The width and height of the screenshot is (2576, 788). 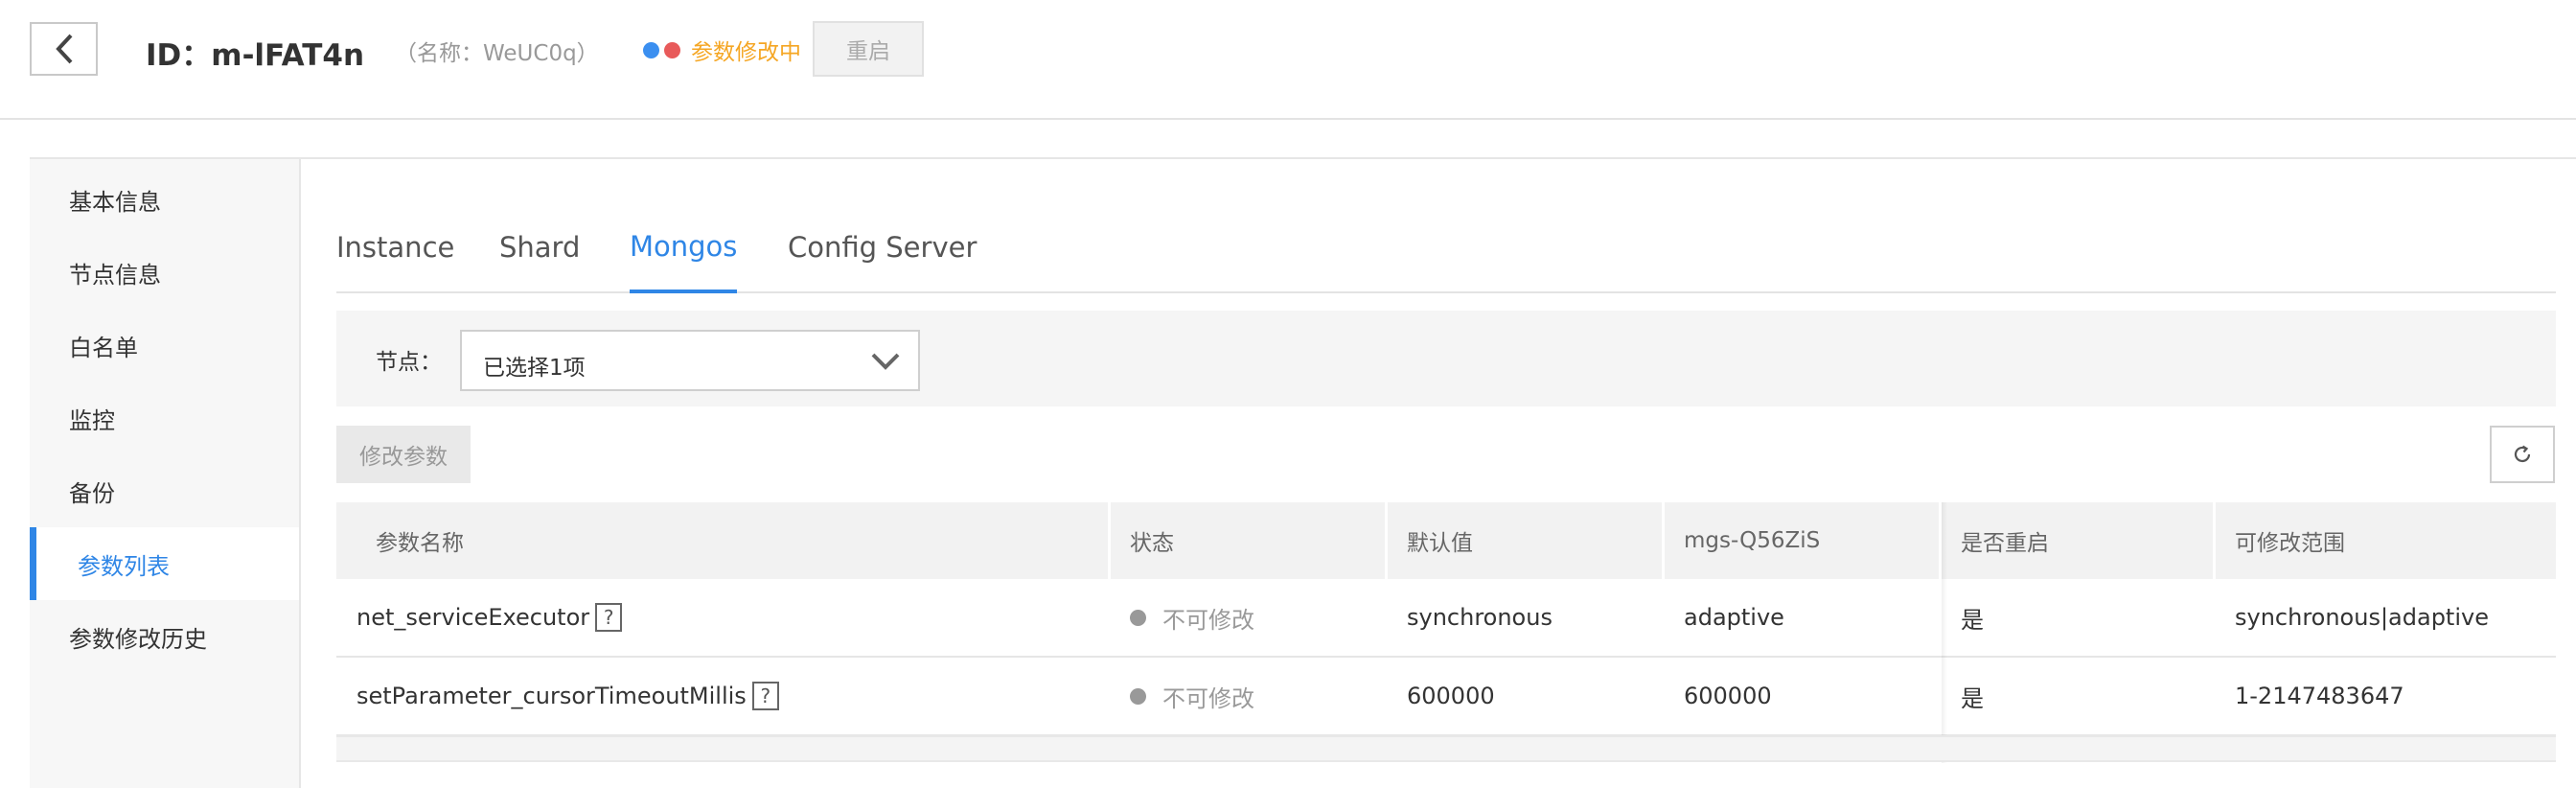 What do you see at coordinates (885, 361) in the screenshot?
I see `chevron-down-icon` at bounding box center [885, 361].